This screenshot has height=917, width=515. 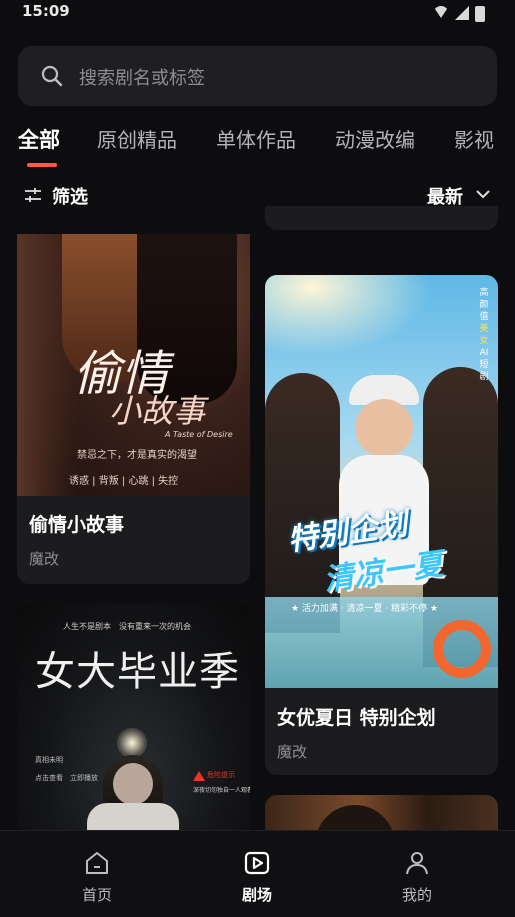 I want to click on search-input: 搜索剧名或标签, so click(x=142, y=77).